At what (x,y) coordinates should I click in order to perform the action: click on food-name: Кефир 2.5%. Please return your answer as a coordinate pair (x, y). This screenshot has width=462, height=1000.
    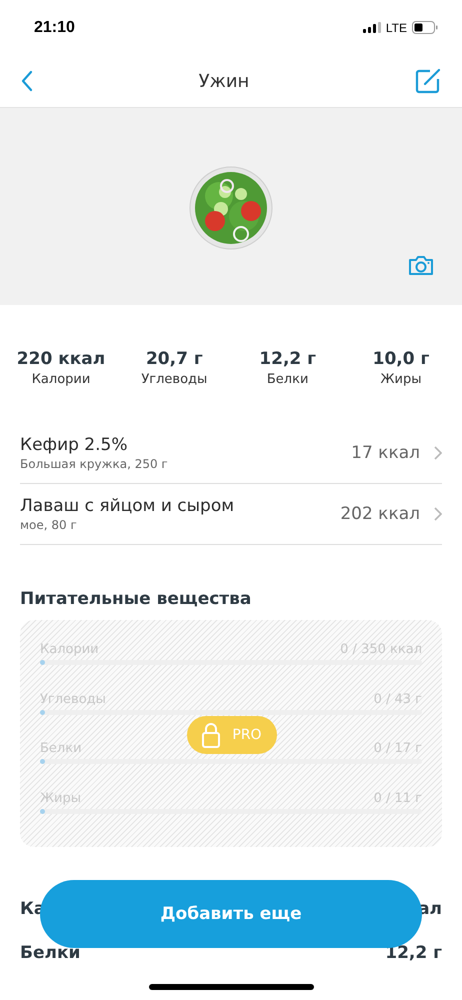
    Looking at the image, I should click on (74, 445).